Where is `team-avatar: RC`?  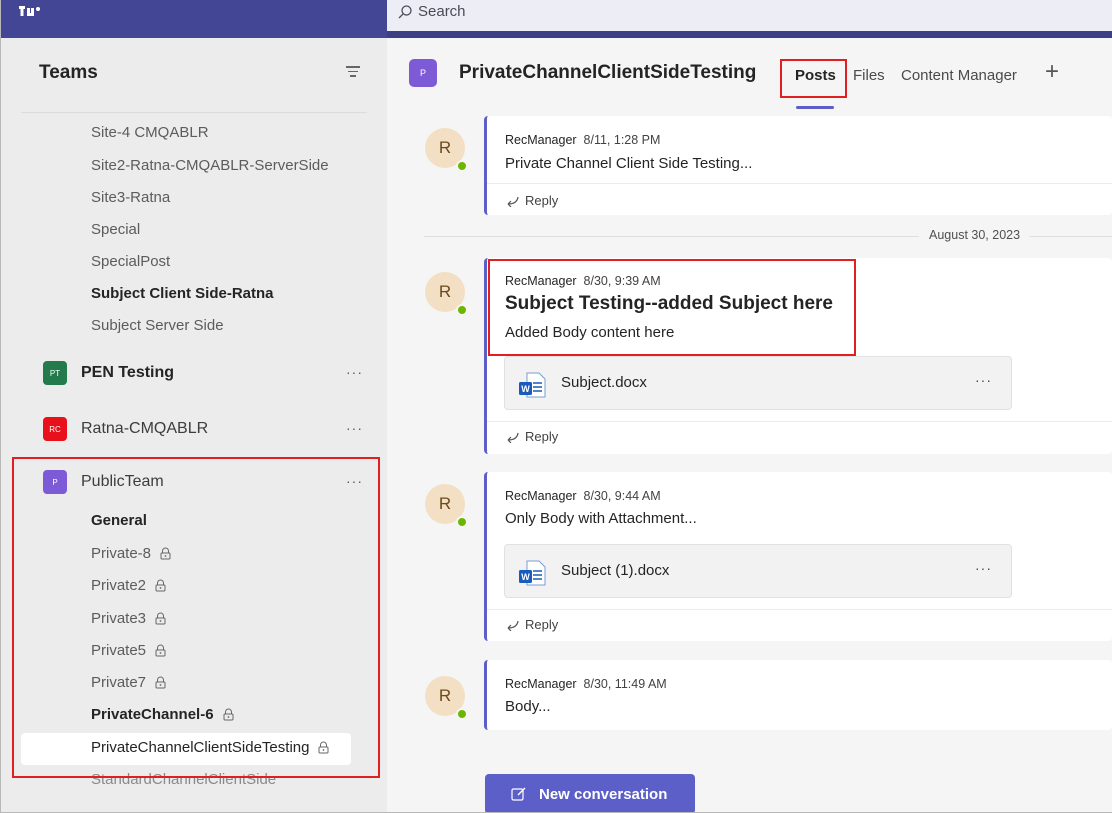 team-avatar: RC is located at coordinates (55, 429).